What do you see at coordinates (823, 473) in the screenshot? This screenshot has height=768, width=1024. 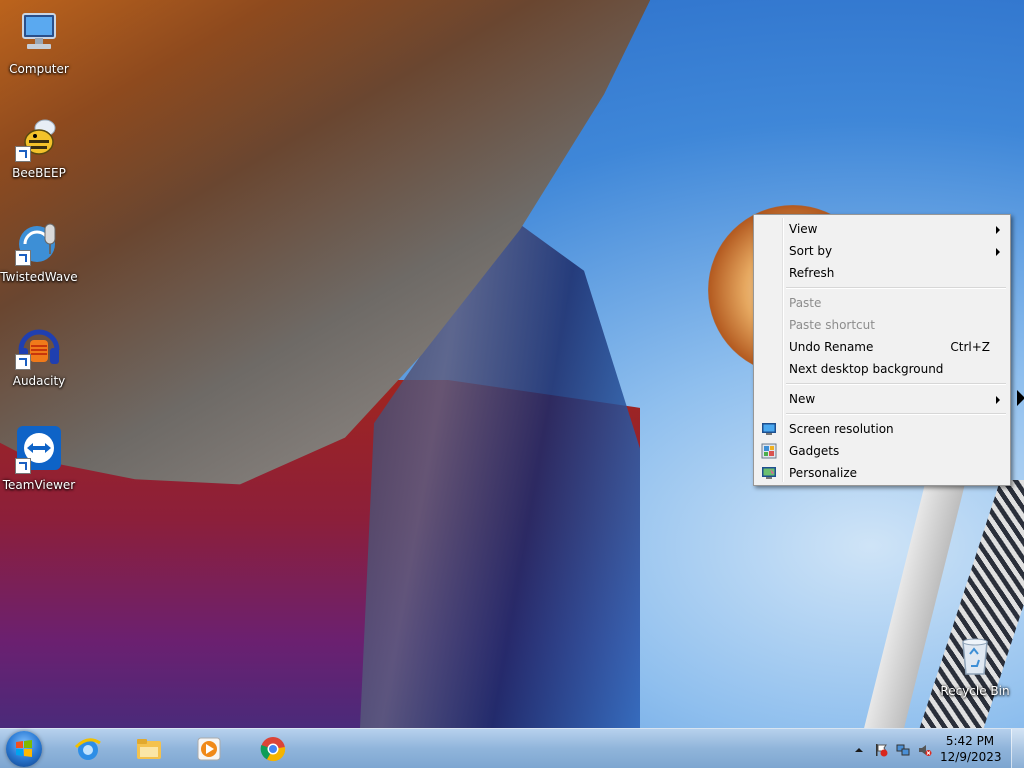 I see `menu-item-label: Personalize` at bounding box center [823, 473].